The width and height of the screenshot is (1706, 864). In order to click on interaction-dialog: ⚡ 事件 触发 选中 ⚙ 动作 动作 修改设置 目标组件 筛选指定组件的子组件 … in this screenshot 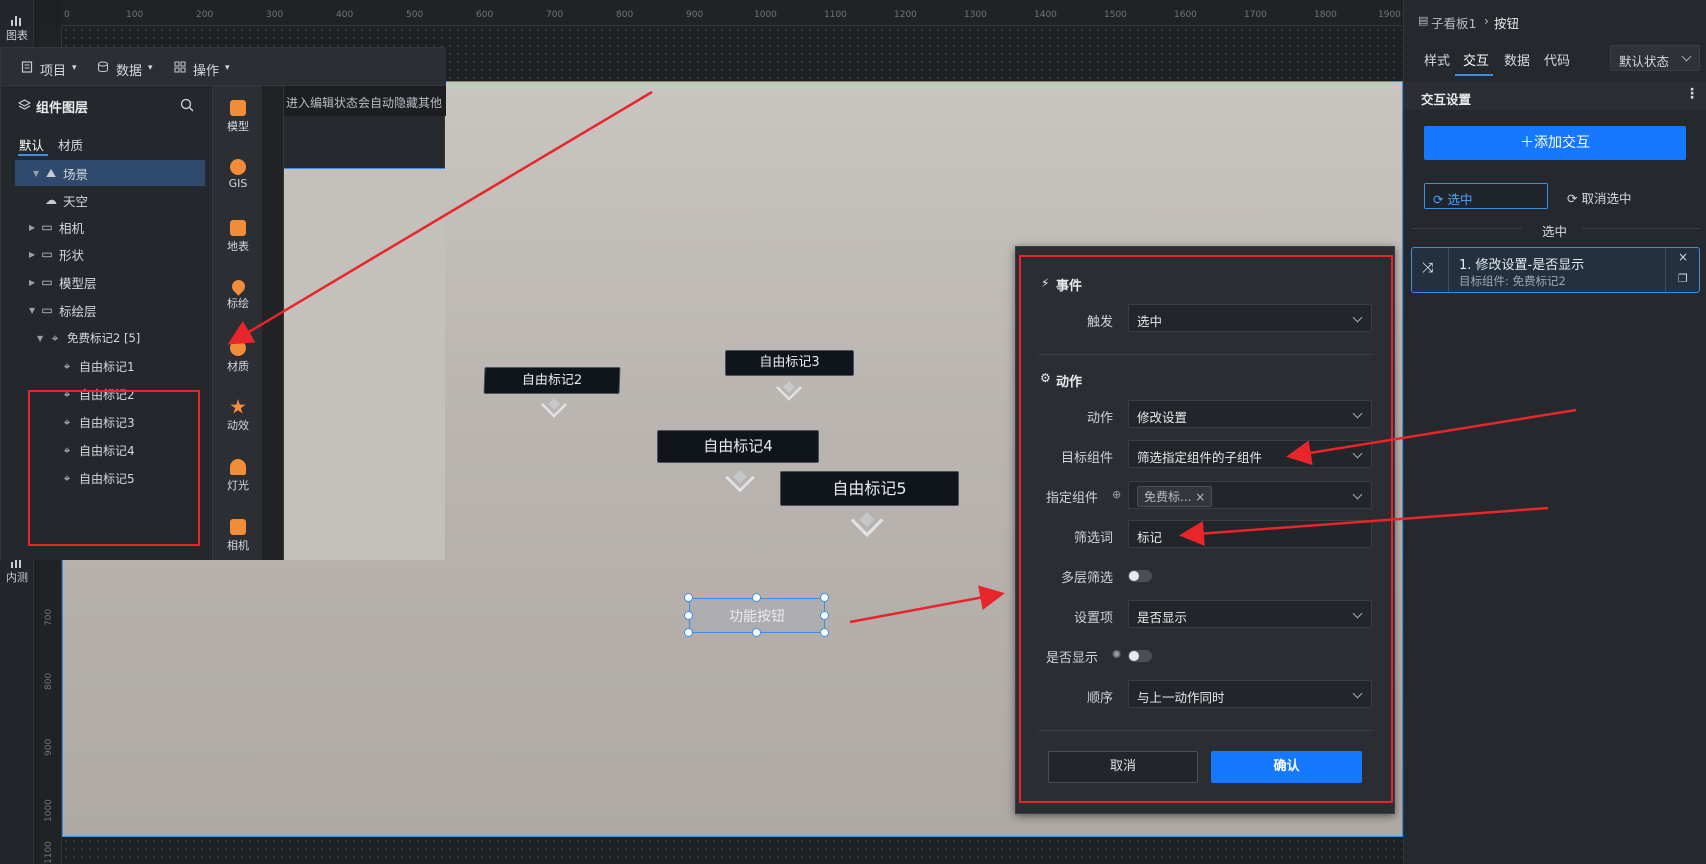, I will do `click(1205, 530)`.